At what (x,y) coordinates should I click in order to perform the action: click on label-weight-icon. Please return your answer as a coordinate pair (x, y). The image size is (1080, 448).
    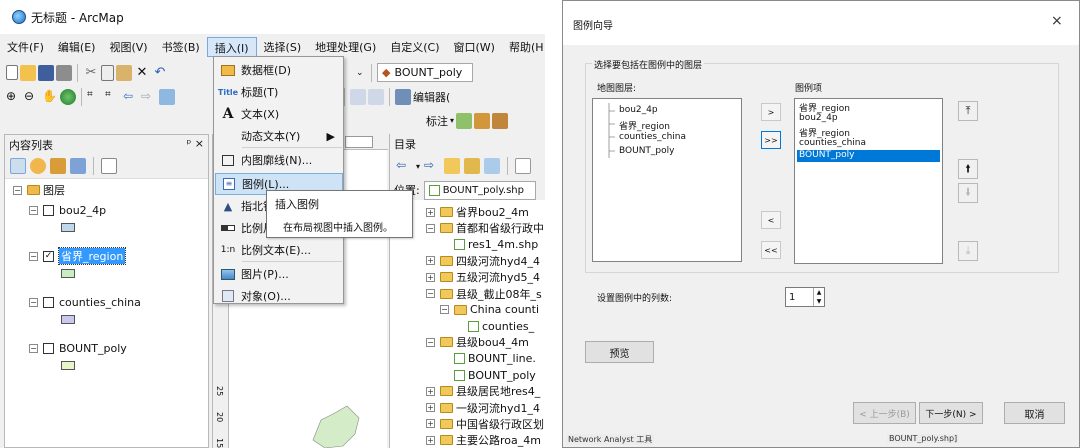
    Looking at the image, I should click on (500, 120).